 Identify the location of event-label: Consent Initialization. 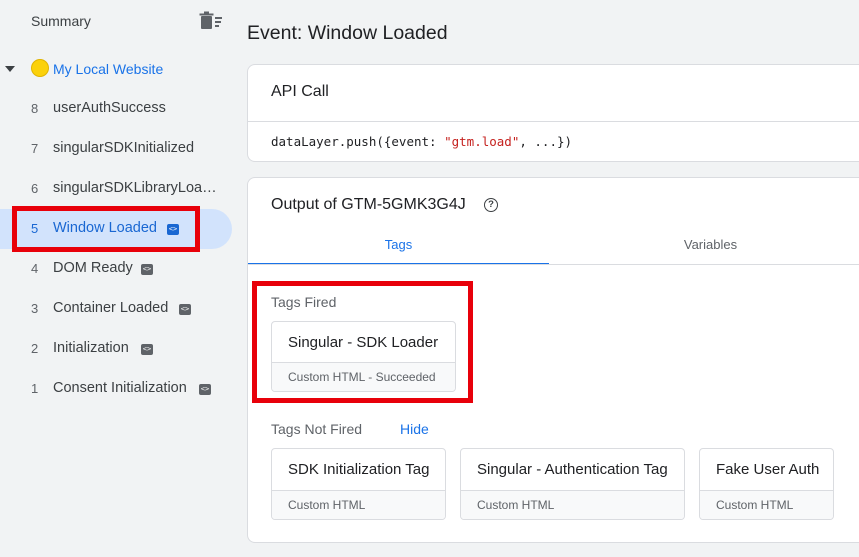
(120, 388).